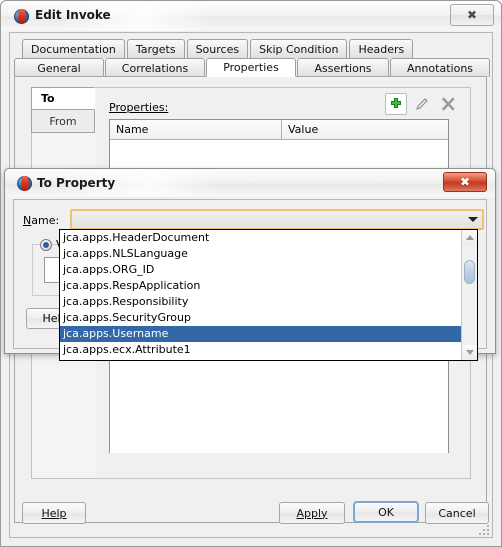 The height and width of the screenshot is (547, 502). Describe the element at coordinates (125, 253) in the screenshot. I see `list-item-label: jca.apps.NLSLanguage` at that location.